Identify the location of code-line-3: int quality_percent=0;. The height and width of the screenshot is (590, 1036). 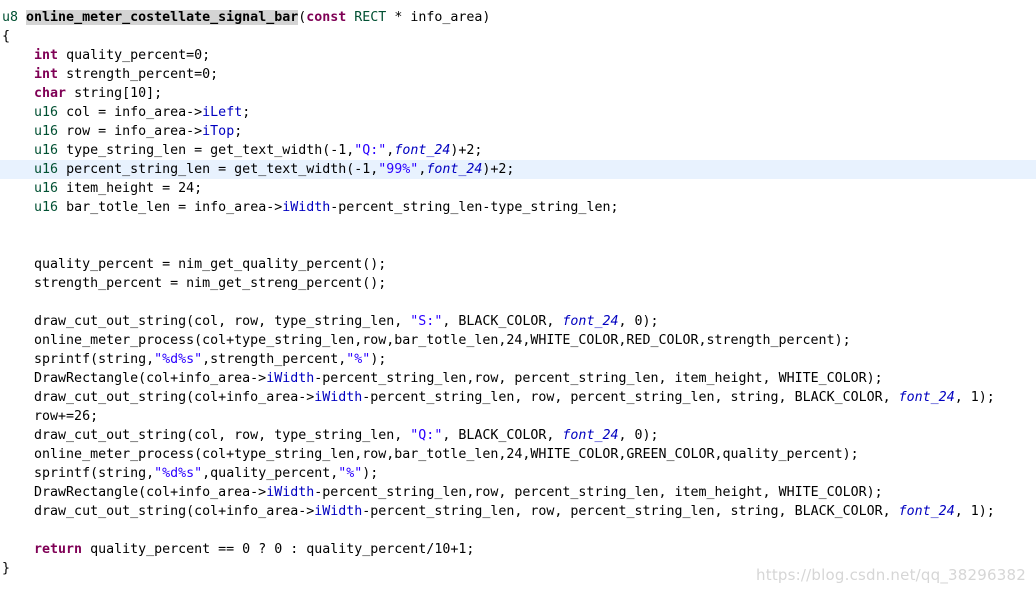
(518, 55).